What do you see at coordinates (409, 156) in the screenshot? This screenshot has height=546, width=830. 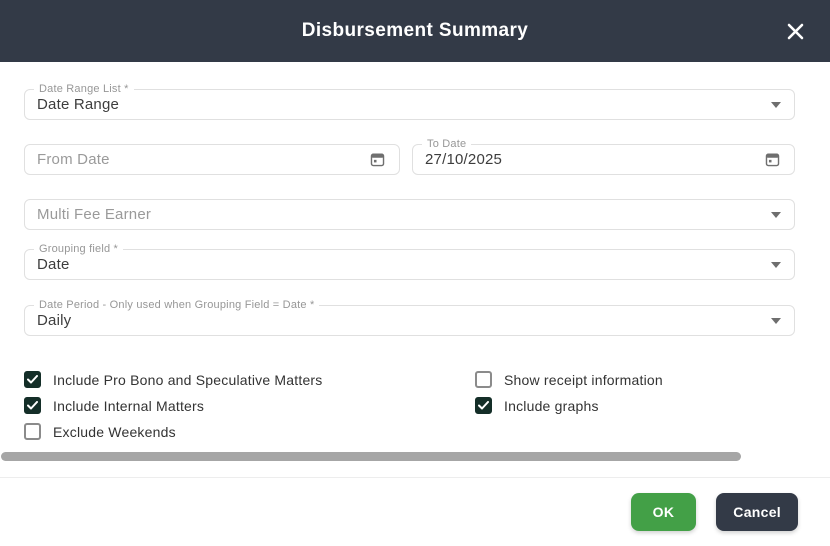 I see `date-range-row: To Date` at bounding box center [409, 156].